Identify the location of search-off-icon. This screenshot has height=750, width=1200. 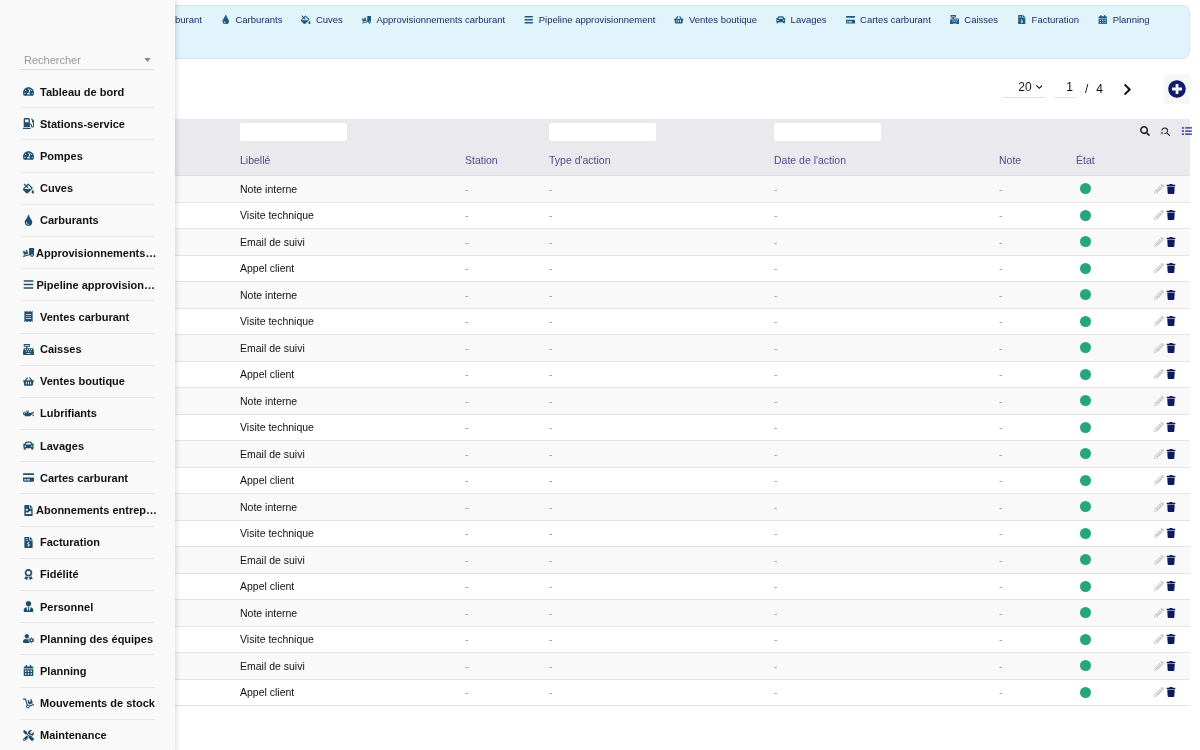
(1166, 132).